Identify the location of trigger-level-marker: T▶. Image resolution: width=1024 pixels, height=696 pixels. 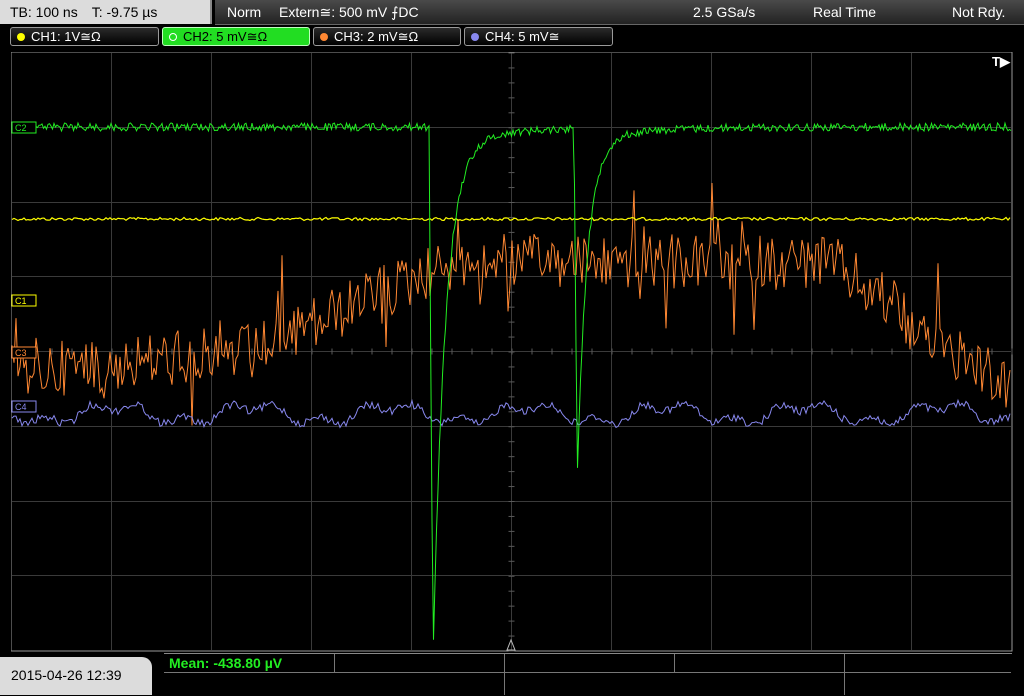
(1001, 62).